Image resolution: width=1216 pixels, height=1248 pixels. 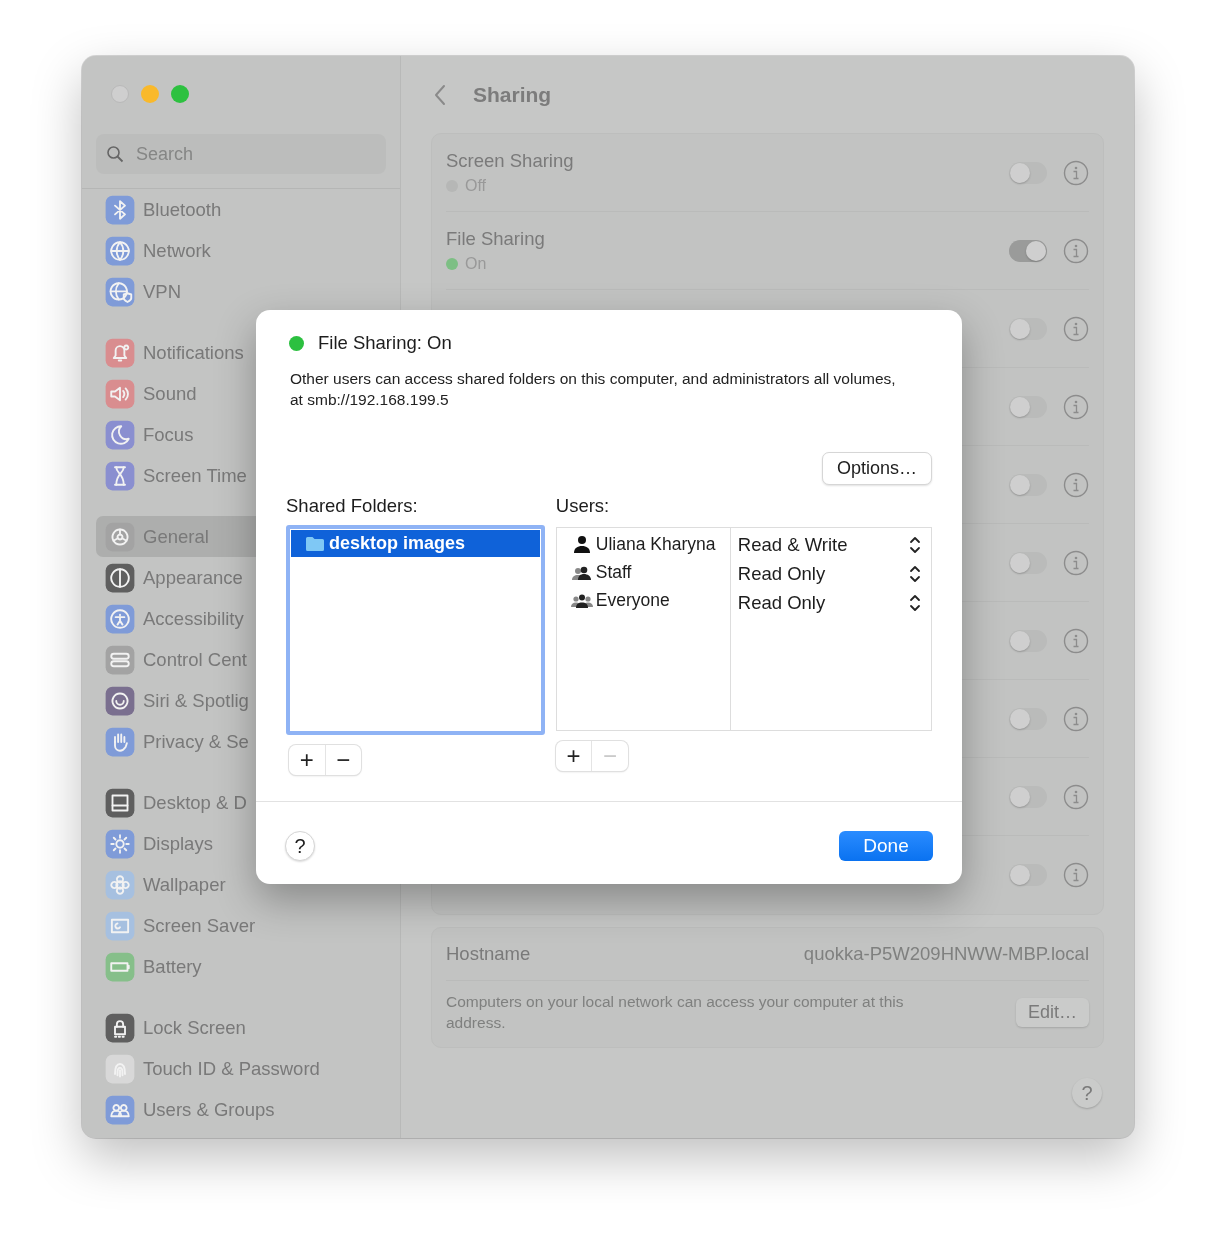 What do you see at coordinates (120, 884) in the screenshot?
I see `flower-icon` at bounding box center [120, 884].